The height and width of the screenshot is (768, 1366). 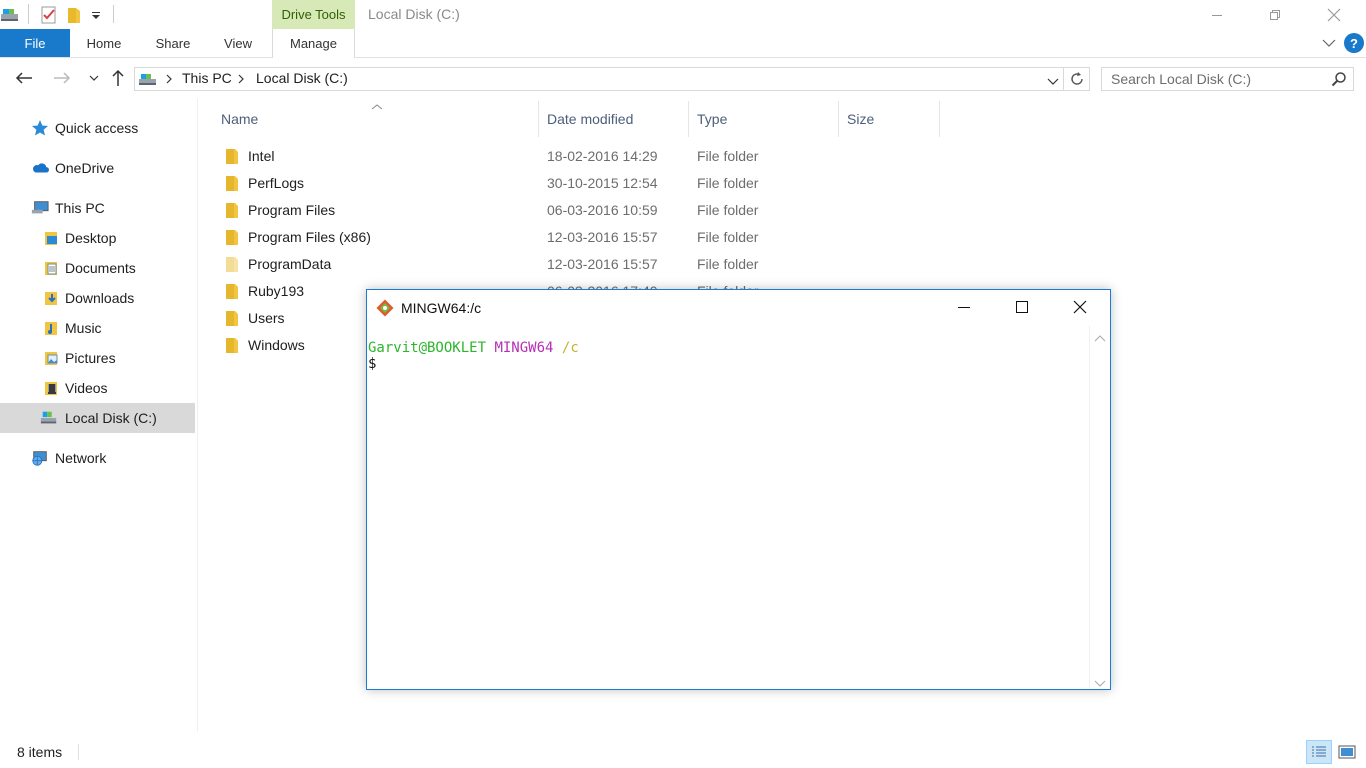 What do you see at coordinates (504, 183) in the screenshot?
I see `file-row: PerfLogs 30-10-2015 12:54 File folder` at bounding box center [504, 183].